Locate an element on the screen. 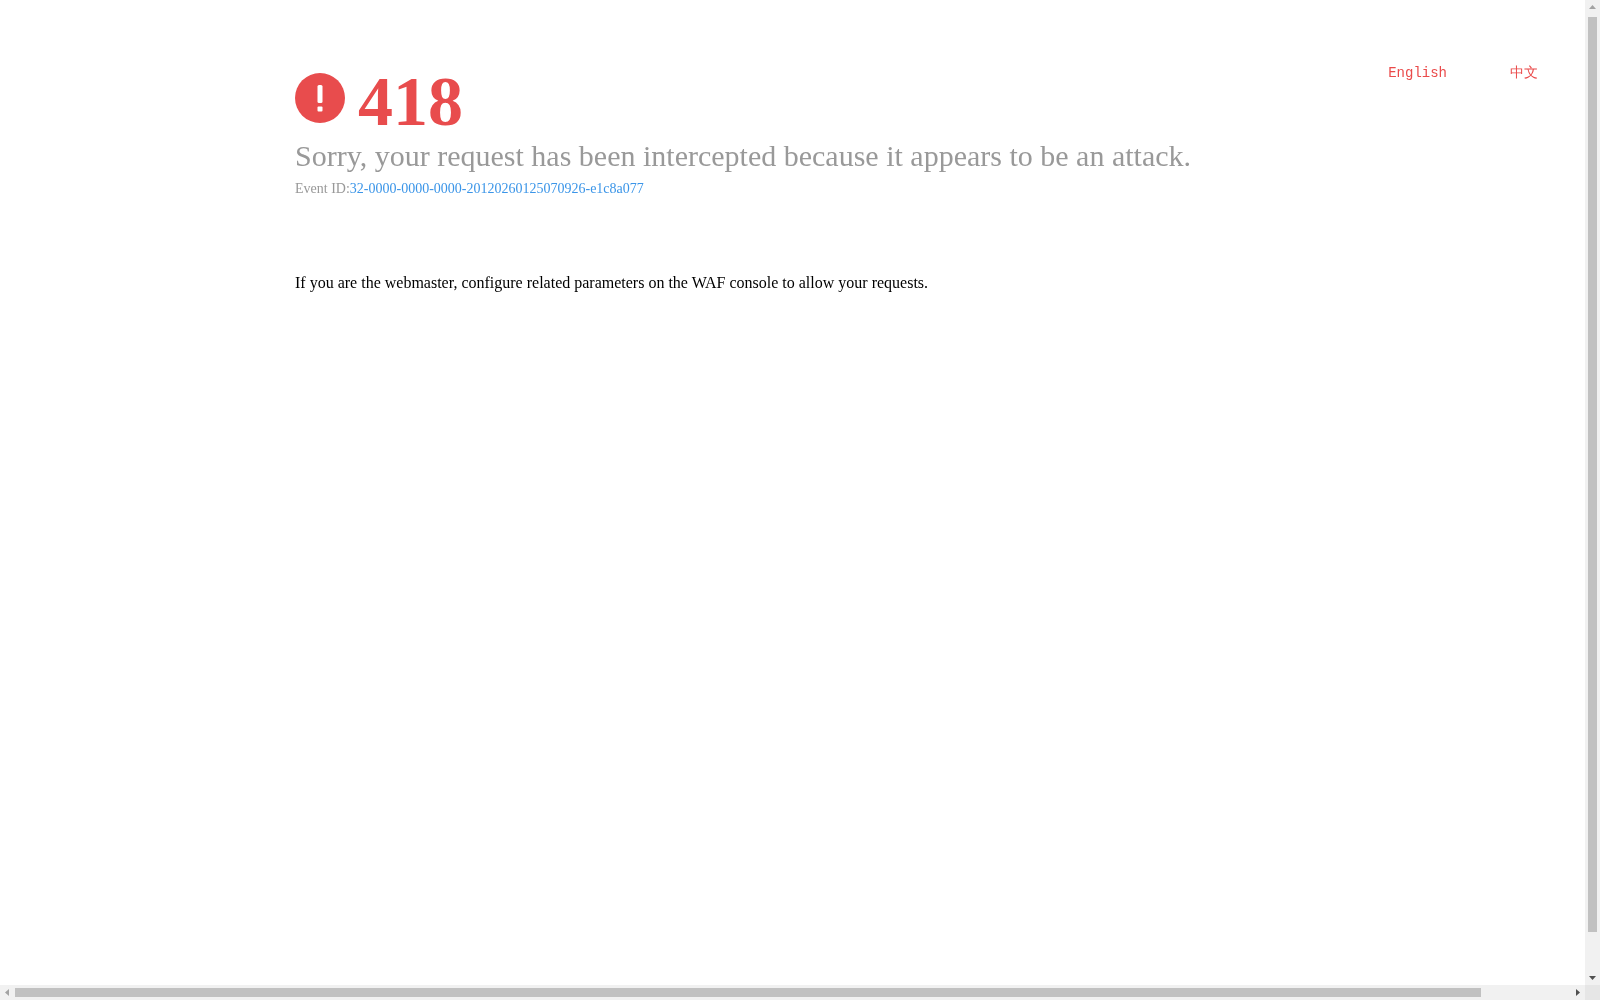  event-id-value: 32-0000-0000-0000-20120260125070926-e1c8a077 is located at coordinates (496, 189).